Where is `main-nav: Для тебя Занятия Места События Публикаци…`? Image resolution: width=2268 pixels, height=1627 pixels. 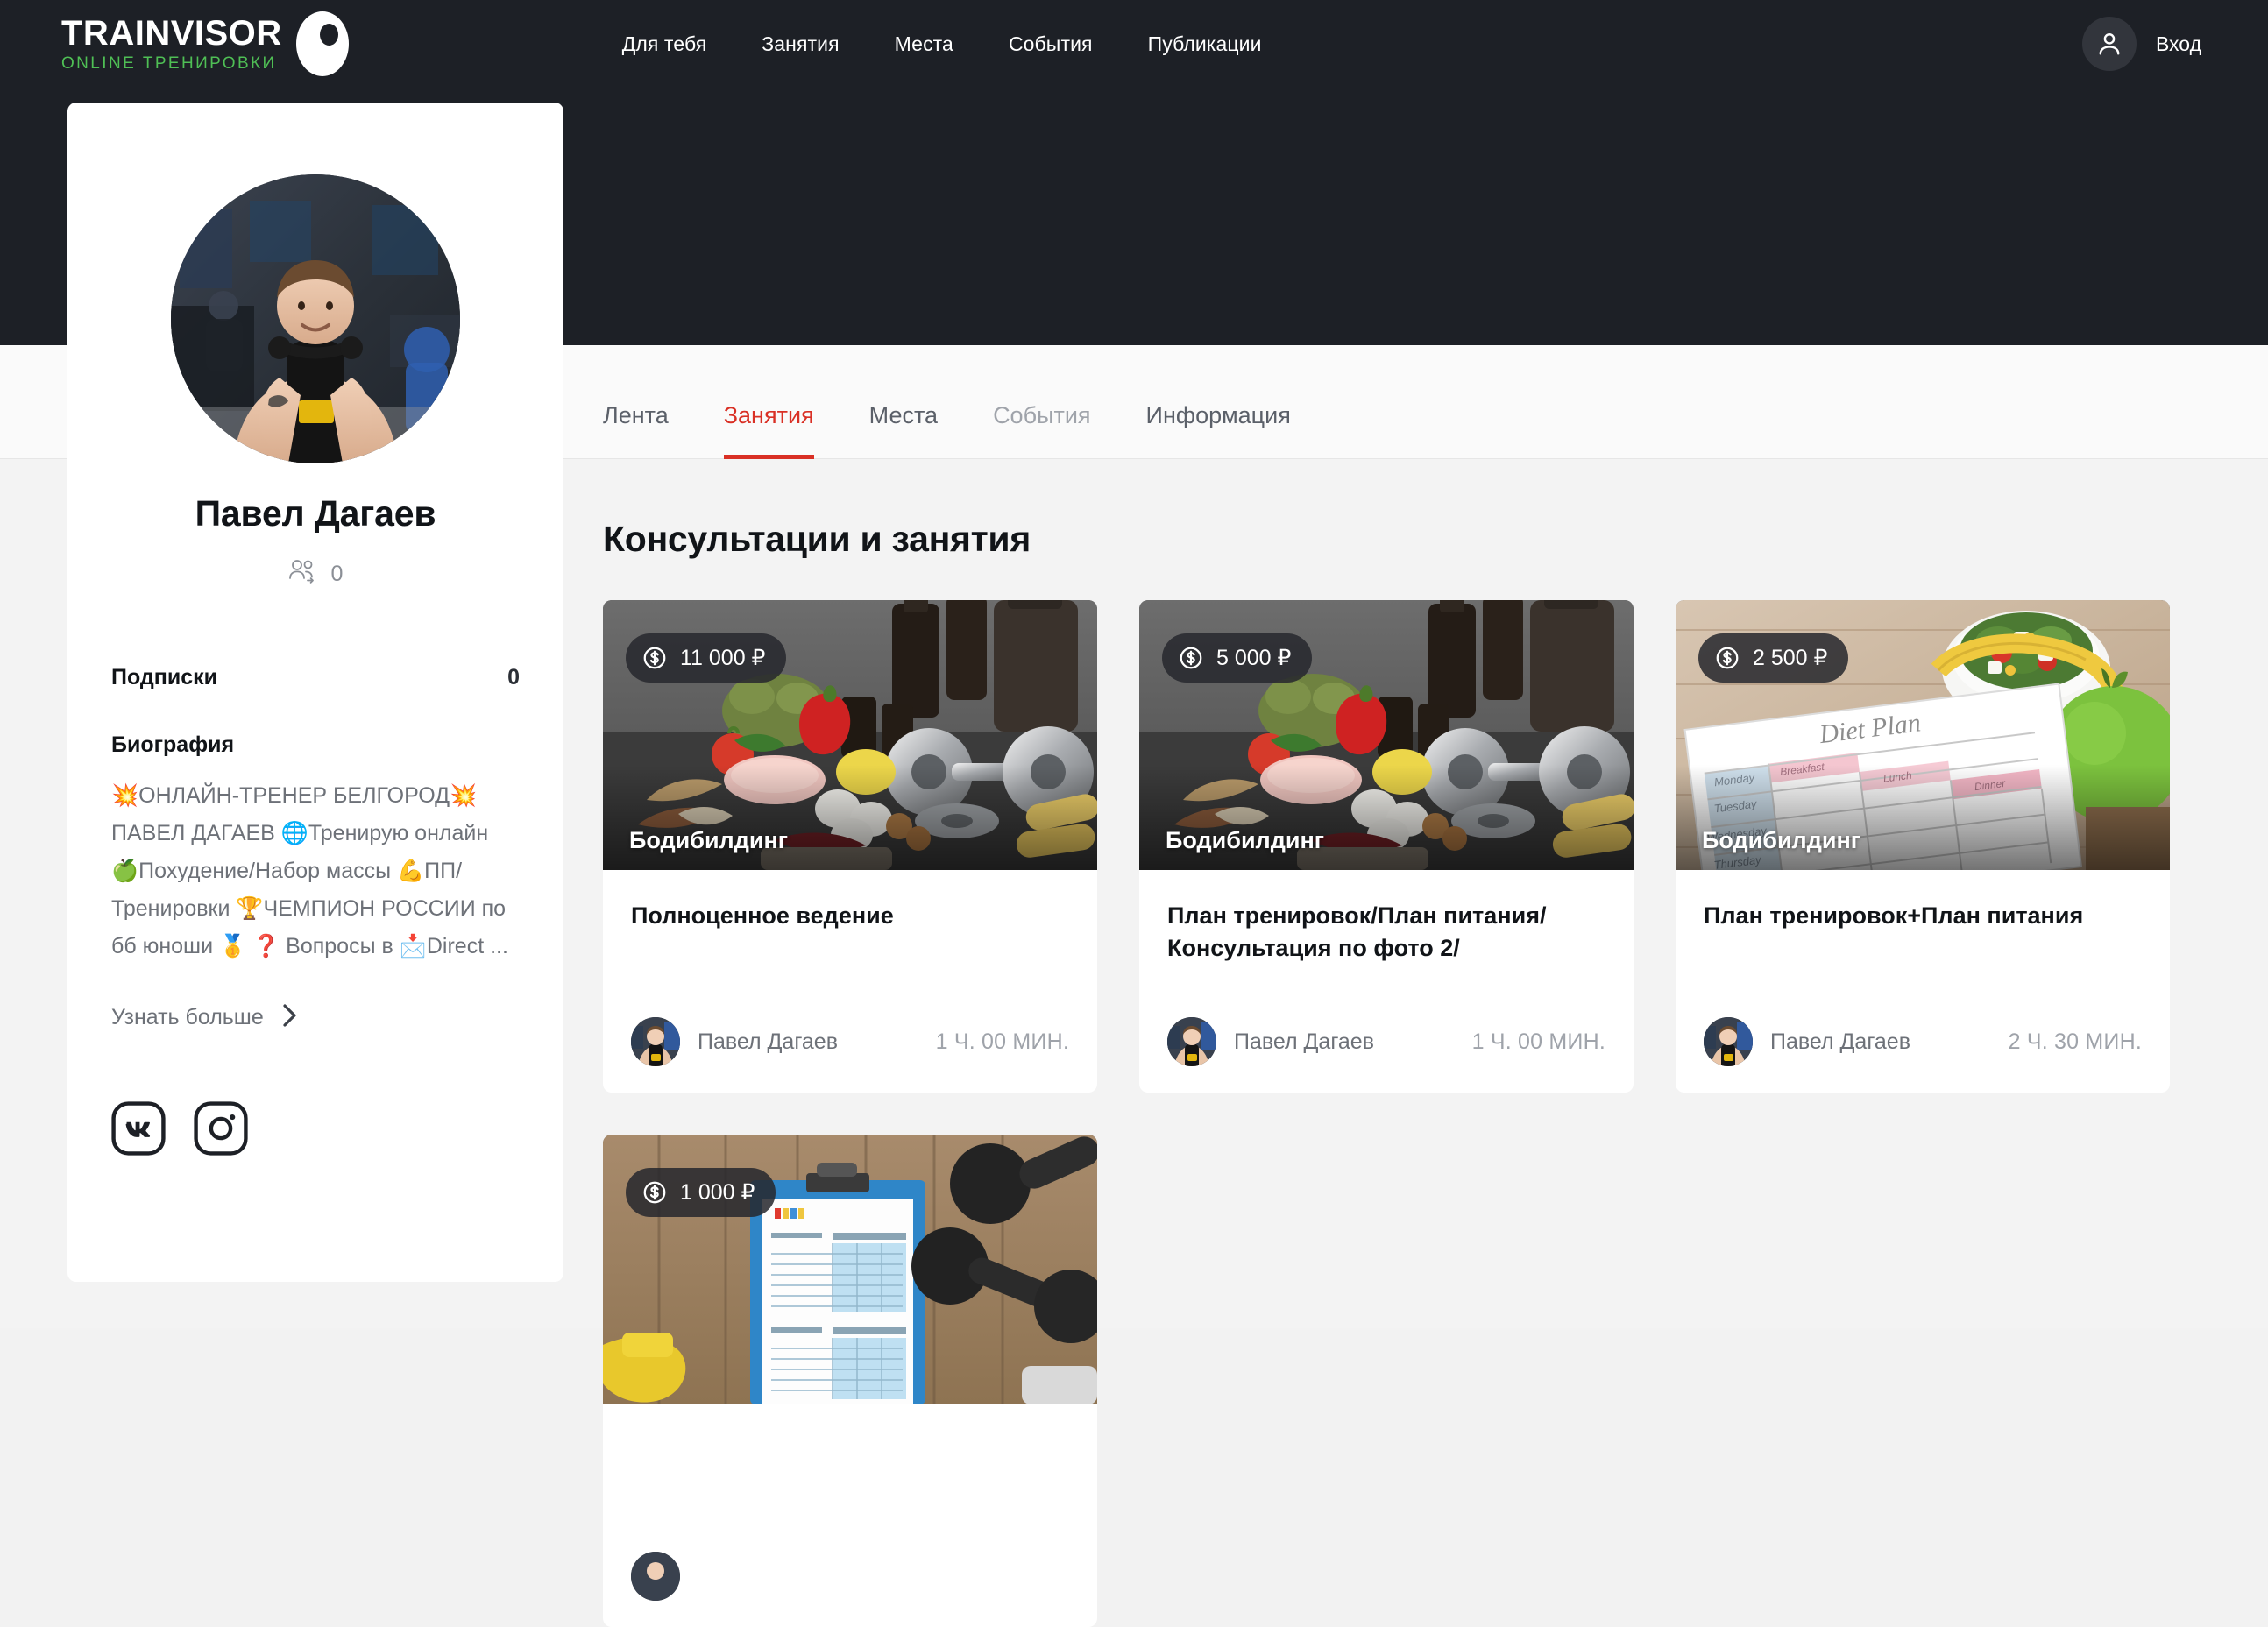
main-nav: Для тебя Занятия Места События Публикаци… is located at coordinates (942, 44).